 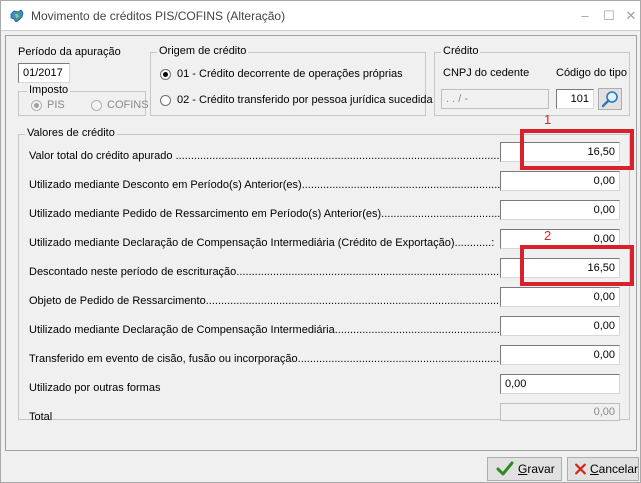 I want to click on credito-title: Crédito, so click(x=461, y=51).